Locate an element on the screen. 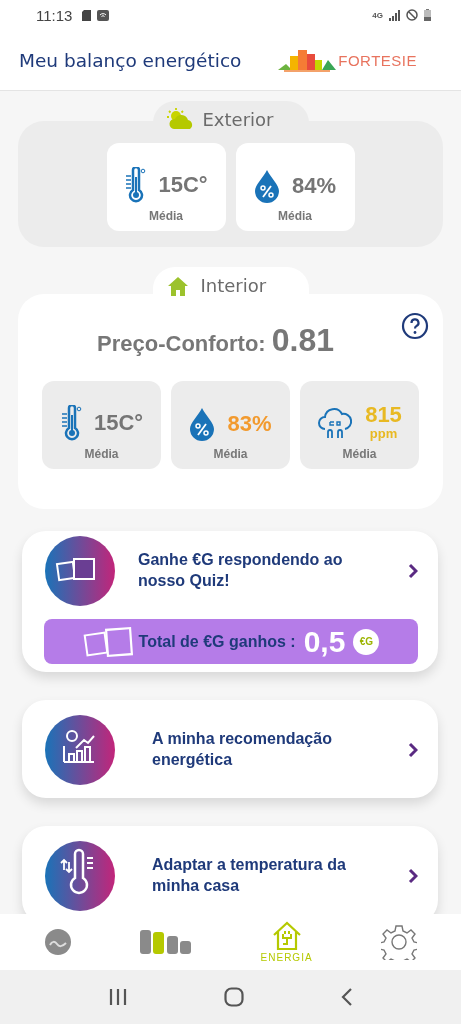  bar-chart-icon is located at coordinates (166, 942).